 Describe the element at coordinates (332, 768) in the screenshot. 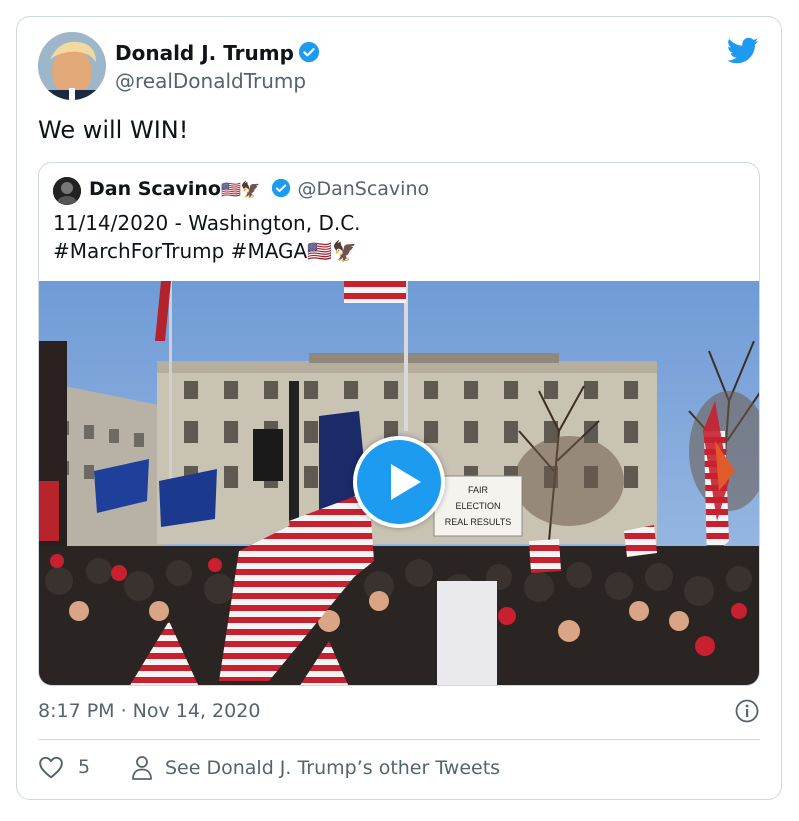

I see `other-tweets-label: See Donald J. Trump’s other Tweets` at that location.